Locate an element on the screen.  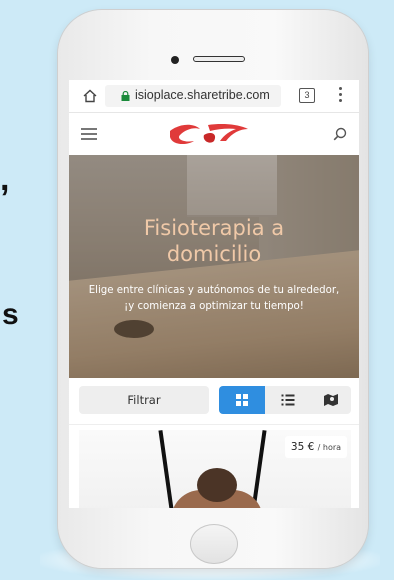
trx-strap-left is located at coordinates (166, 469).